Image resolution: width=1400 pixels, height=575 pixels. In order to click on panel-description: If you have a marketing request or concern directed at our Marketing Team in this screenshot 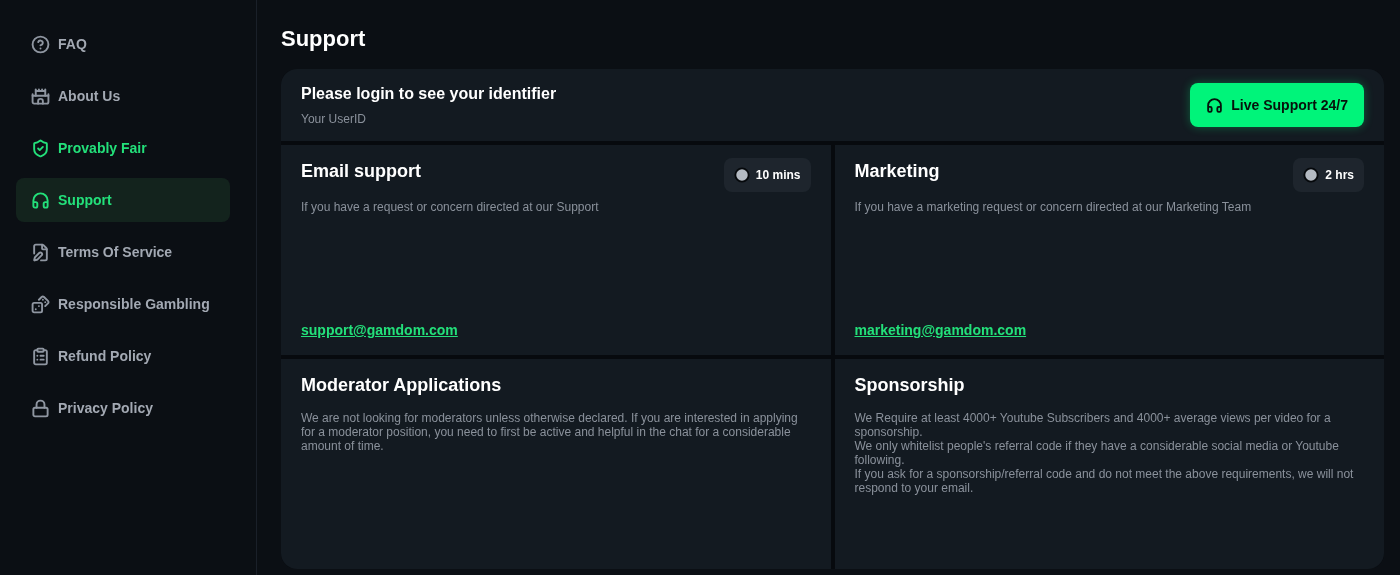, I will do `click(1053, 207)`.